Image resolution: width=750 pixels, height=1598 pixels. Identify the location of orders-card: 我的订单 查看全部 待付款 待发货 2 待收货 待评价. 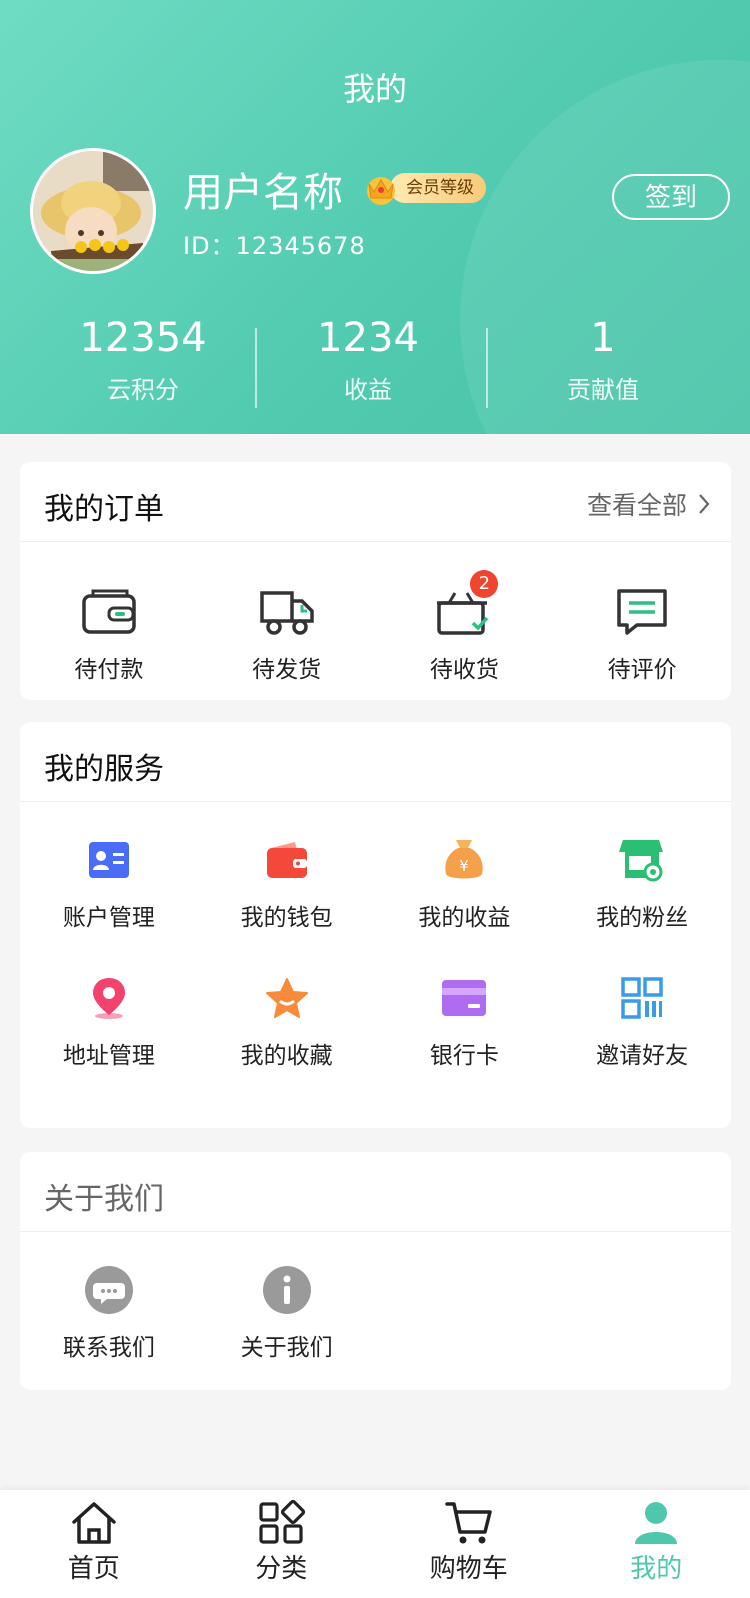
(375, 581).